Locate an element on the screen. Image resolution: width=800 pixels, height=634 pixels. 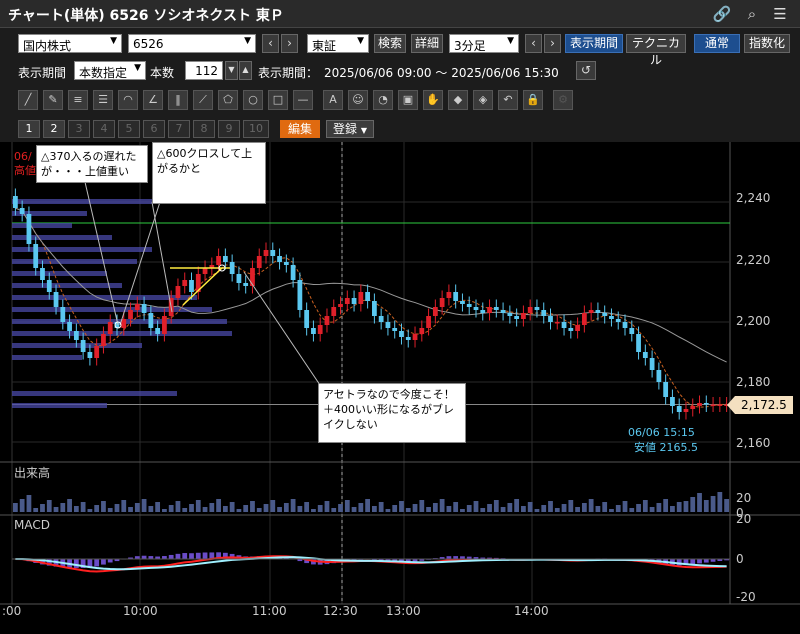
prev-interval-button: ‹ is located at coordinates (533, 43).